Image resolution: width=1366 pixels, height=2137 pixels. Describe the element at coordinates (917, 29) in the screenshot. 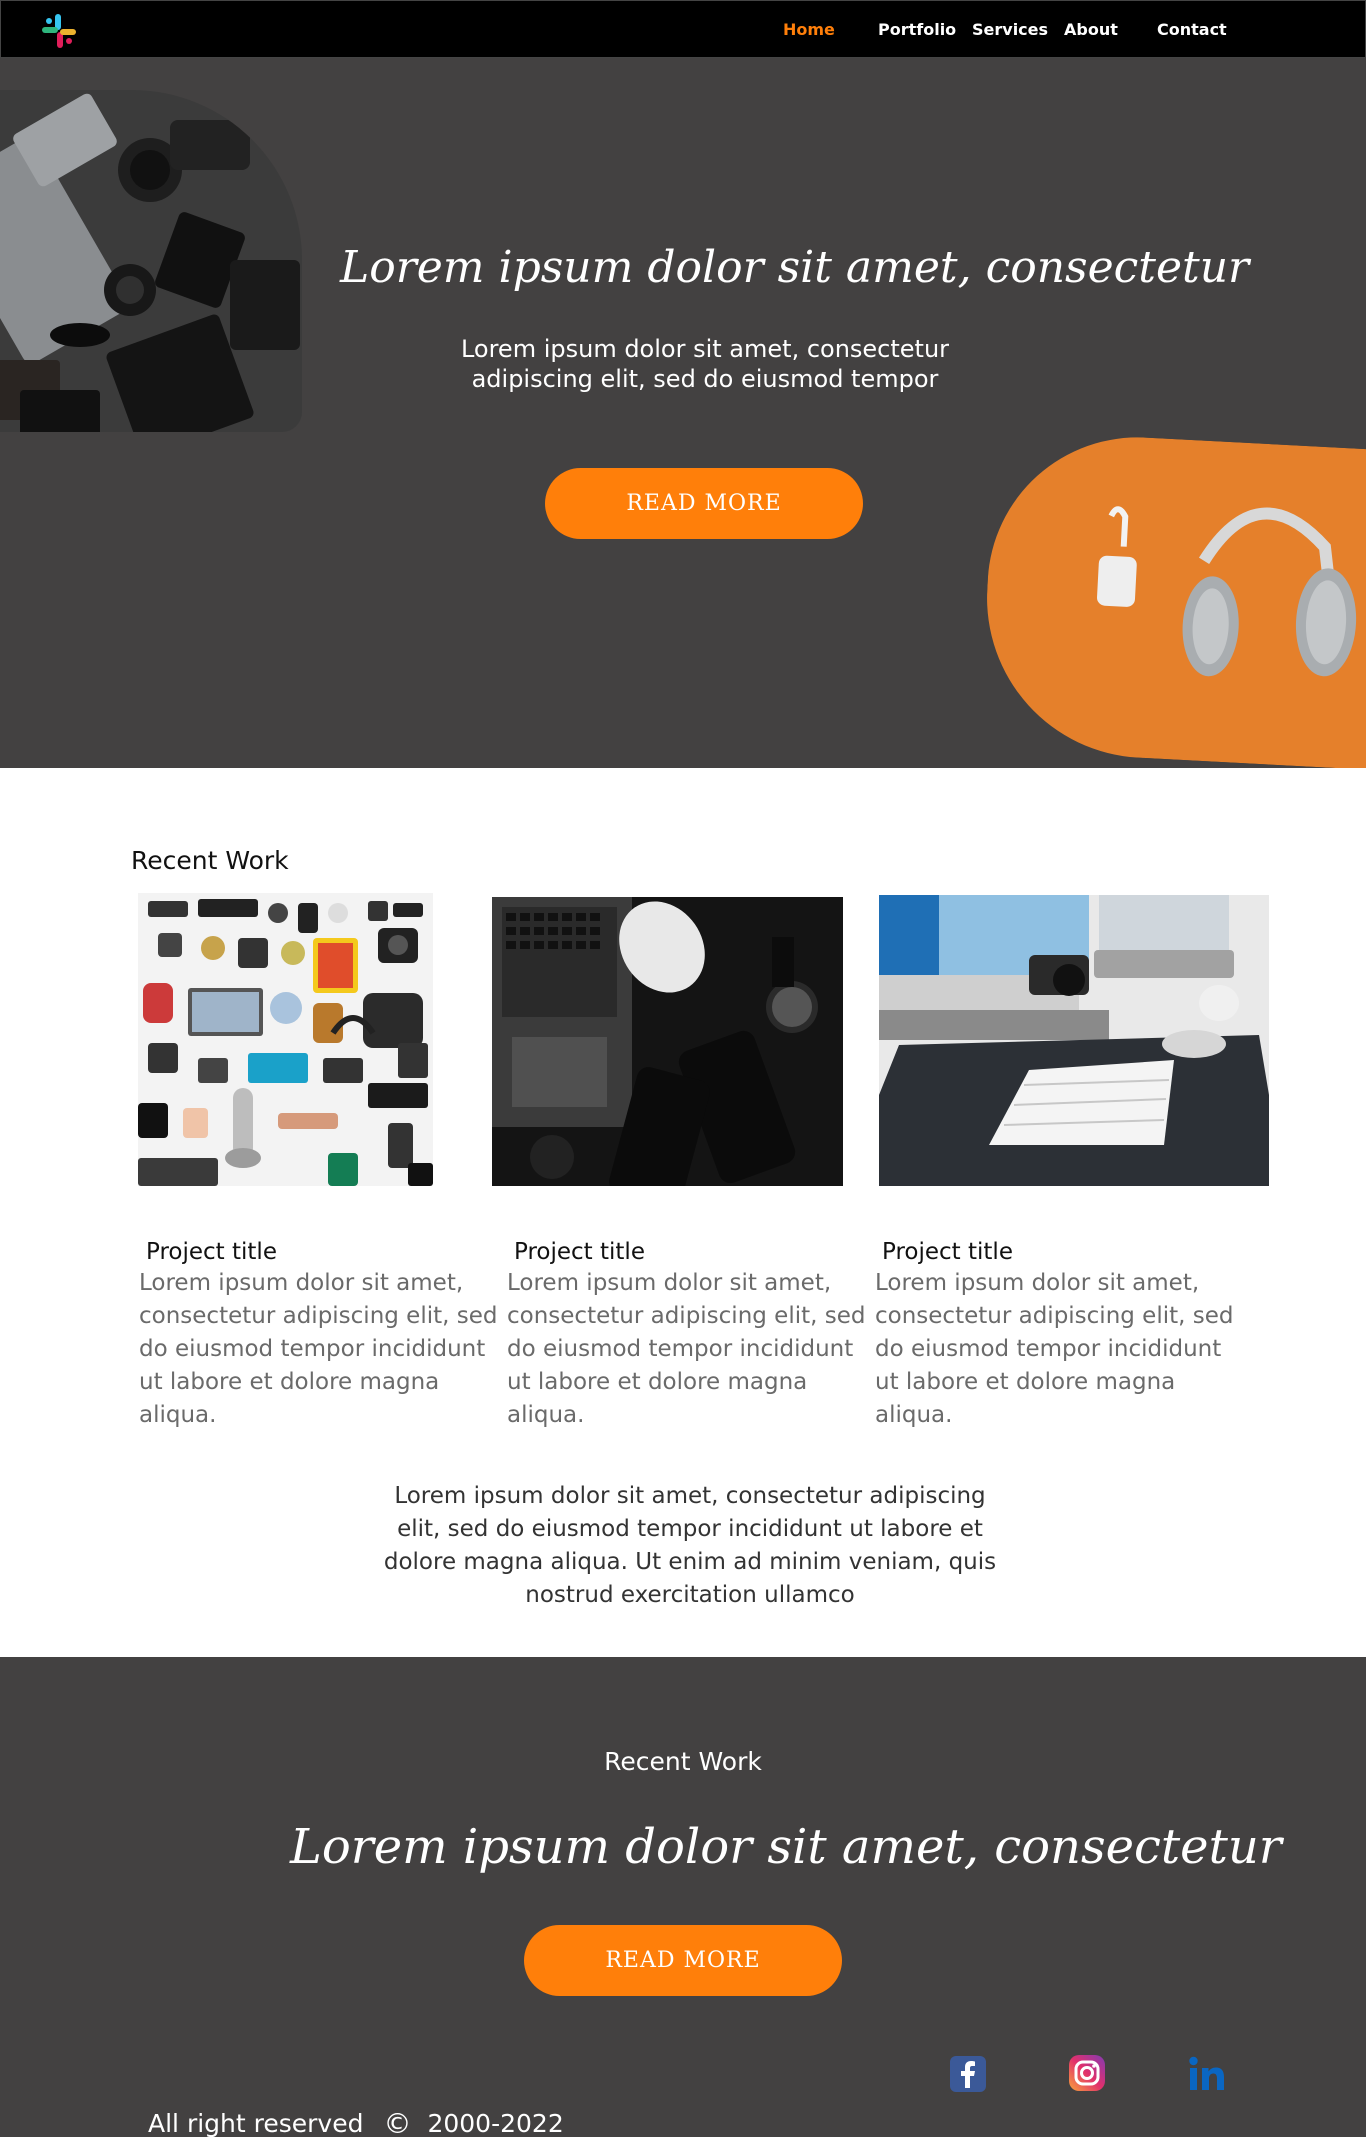

I see `nav-portfolio: Portfolio` at that location.